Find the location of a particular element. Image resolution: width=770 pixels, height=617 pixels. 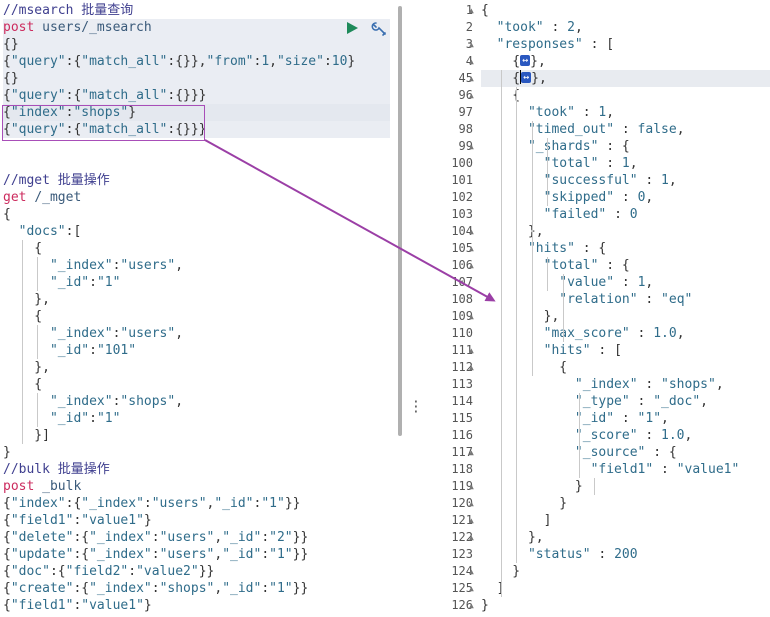

code-line is located at coordinates (196, 163).